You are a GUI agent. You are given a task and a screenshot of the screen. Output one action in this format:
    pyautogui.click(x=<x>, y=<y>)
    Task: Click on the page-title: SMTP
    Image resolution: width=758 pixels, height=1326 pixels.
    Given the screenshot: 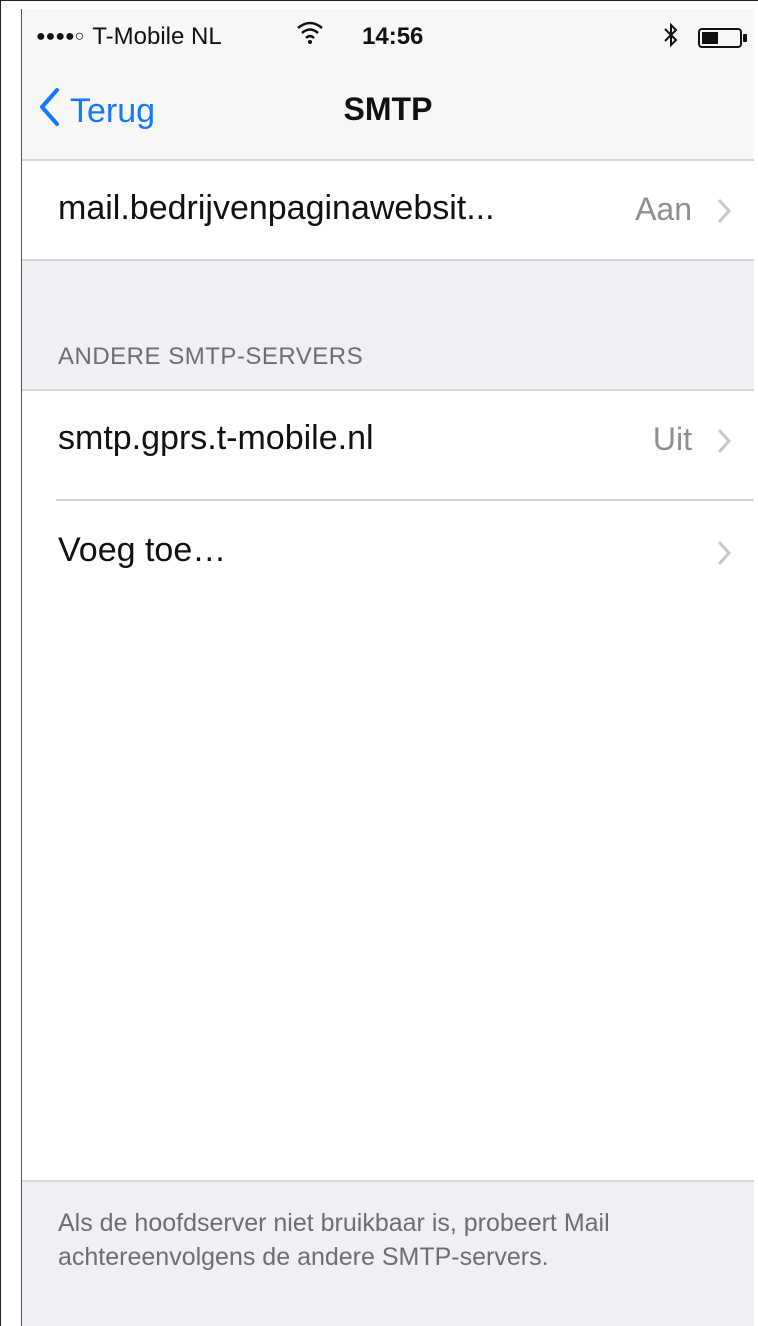 What is the action you would take?
    pyautogui.click(x=388, y=109)
    